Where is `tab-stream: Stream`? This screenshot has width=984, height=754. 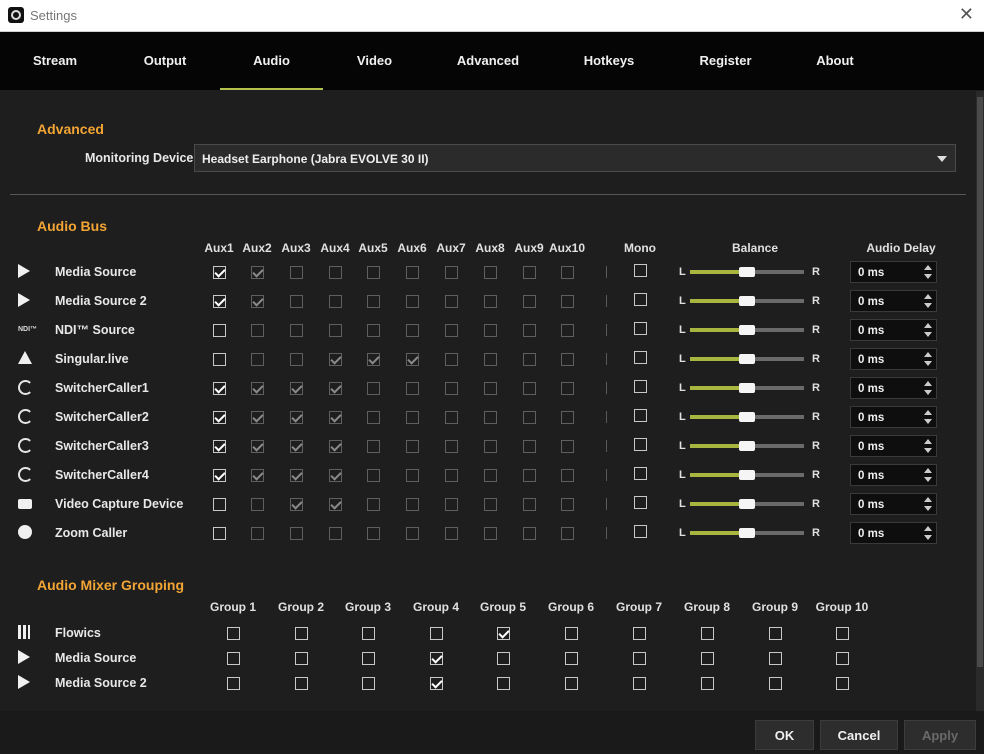 tab-stream: Stream is located at coordinates (55, 61).